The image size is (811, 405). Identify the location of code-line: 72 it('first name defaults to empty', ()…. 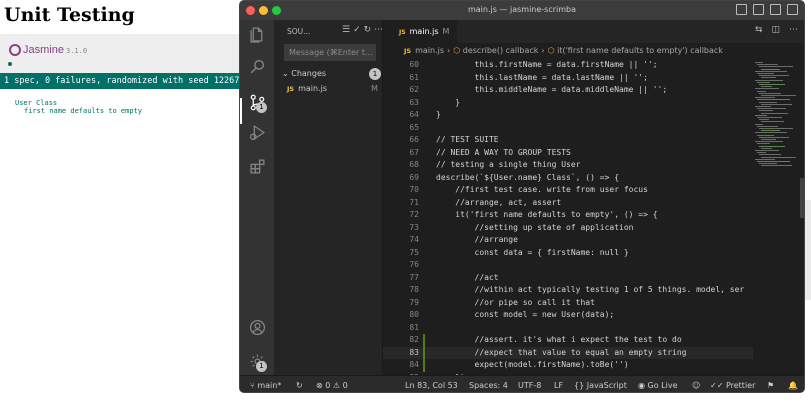
(568, 215).